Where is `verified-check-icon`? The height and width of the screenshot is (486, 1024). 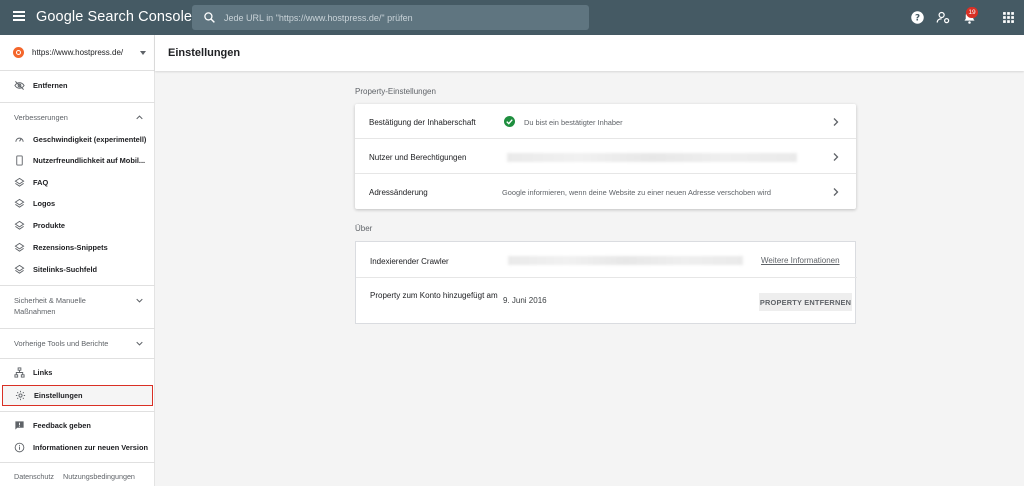 verified-check-icon is located at coordinates (509, 121).